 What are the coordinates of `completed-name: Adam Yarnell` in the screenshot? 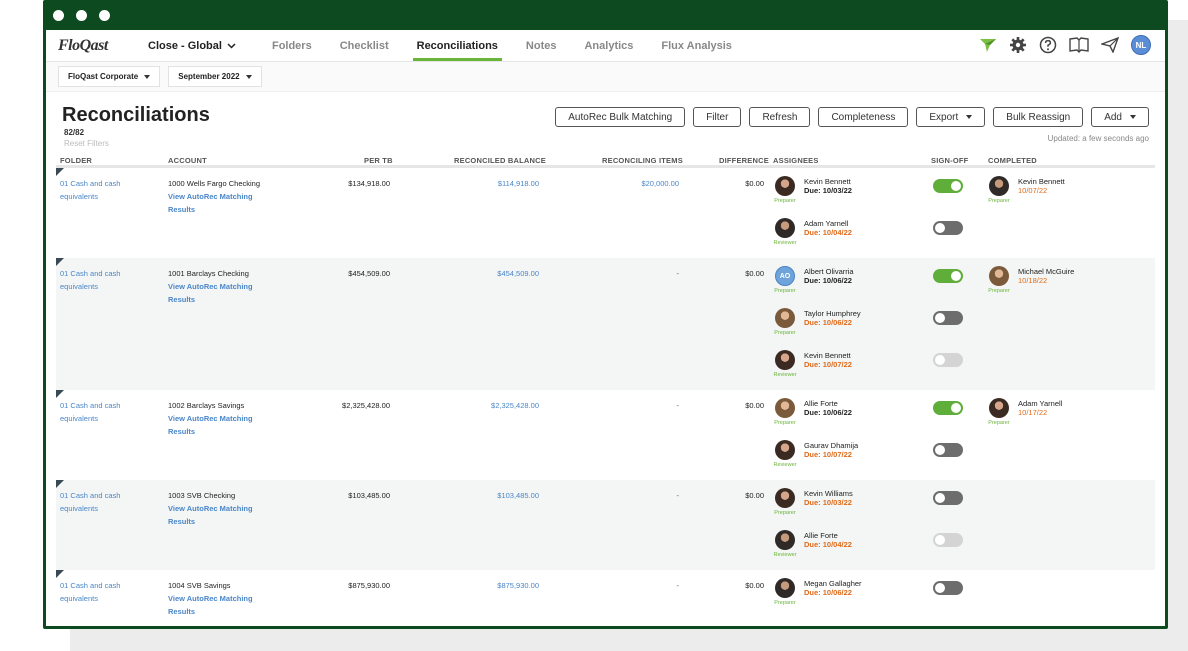 It's located at (1040, 403).